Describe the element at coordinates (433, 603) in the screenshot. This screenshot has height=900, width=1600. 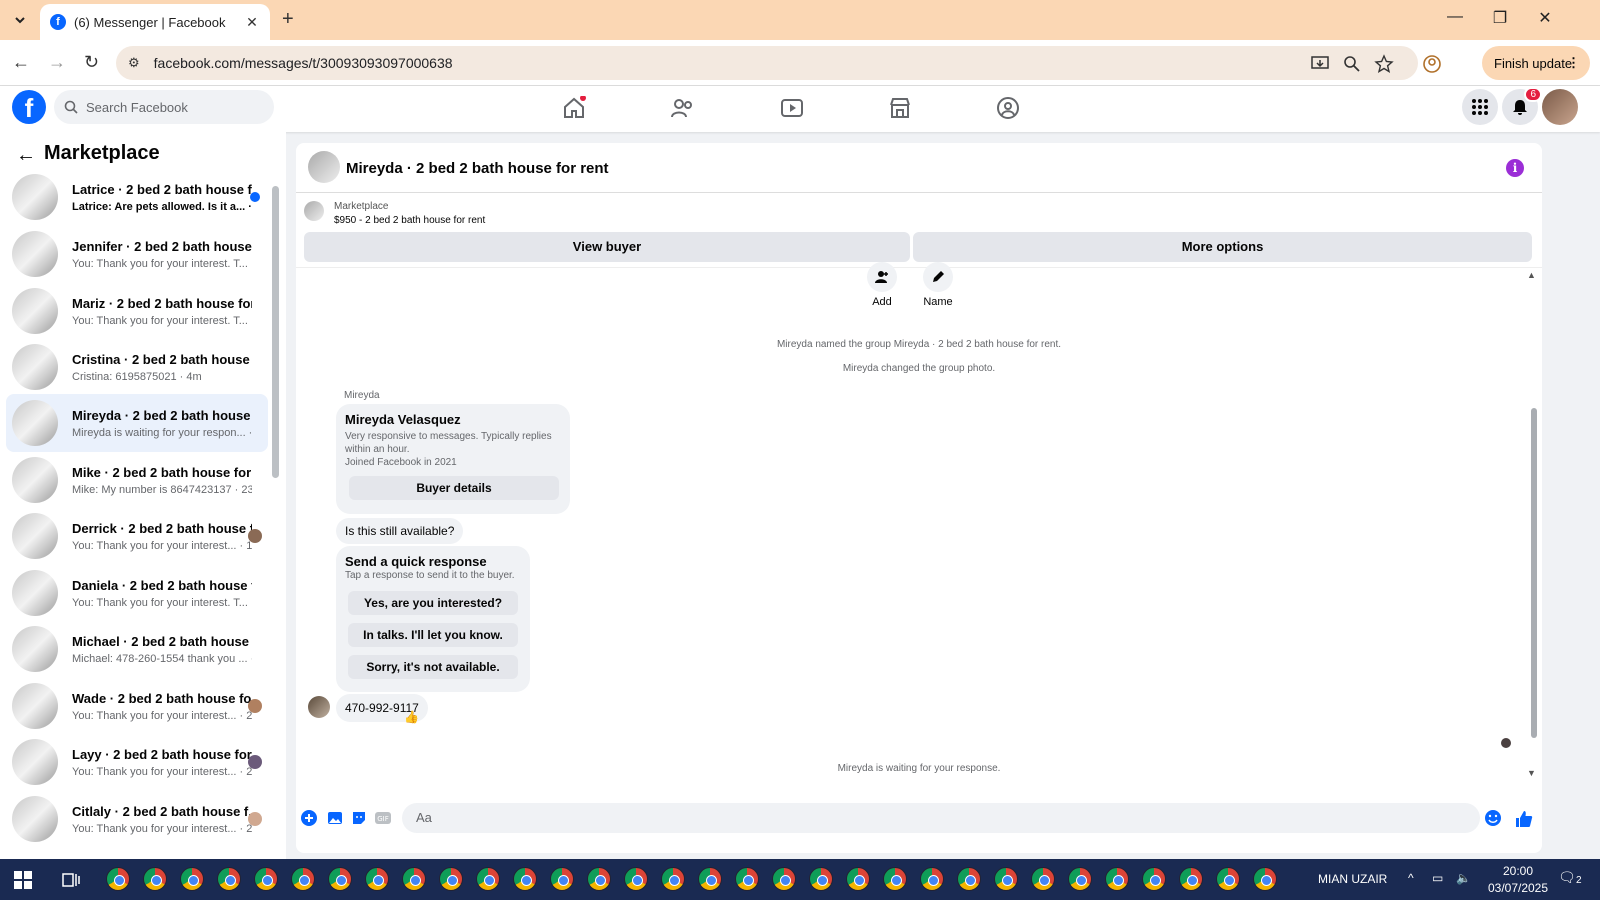
I see `quick-response-yes-button: Yes, are you interested?` at that location.